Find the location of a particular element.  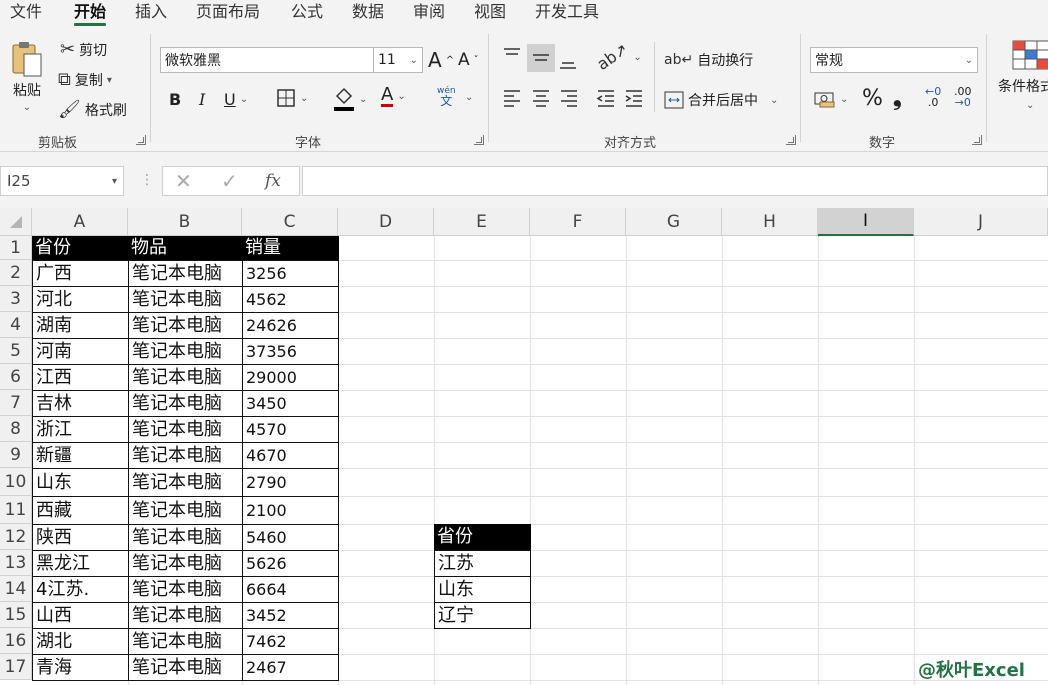

font-name-dropdown: 微软雅黑 is located at coordinates (267, 60).